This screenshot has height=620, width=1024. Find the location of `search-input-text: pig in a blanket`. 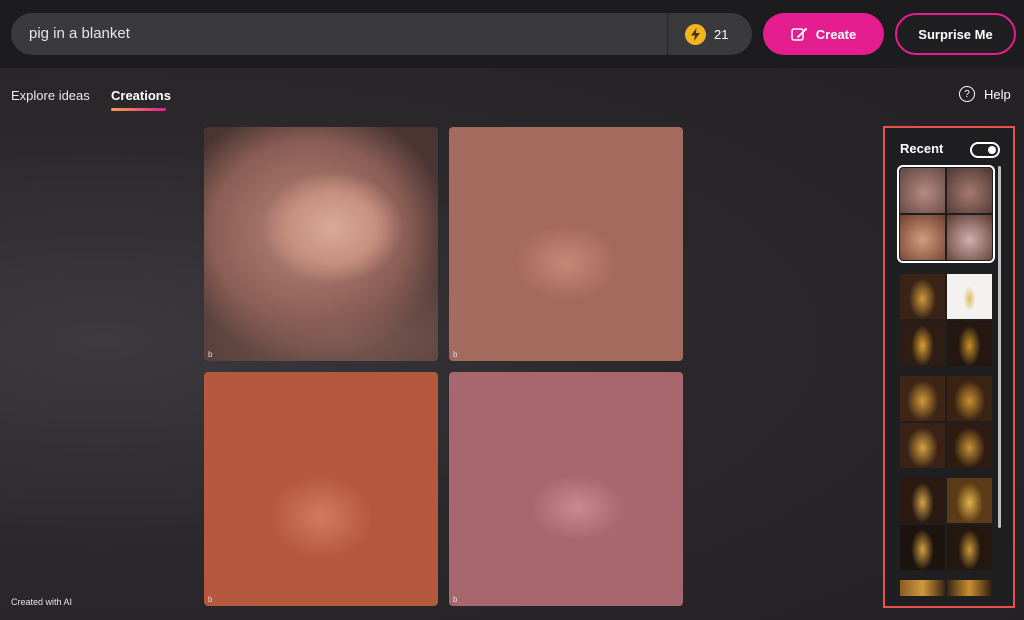

search-input-text: pig in a blanket is located at coordinates (79, 33).